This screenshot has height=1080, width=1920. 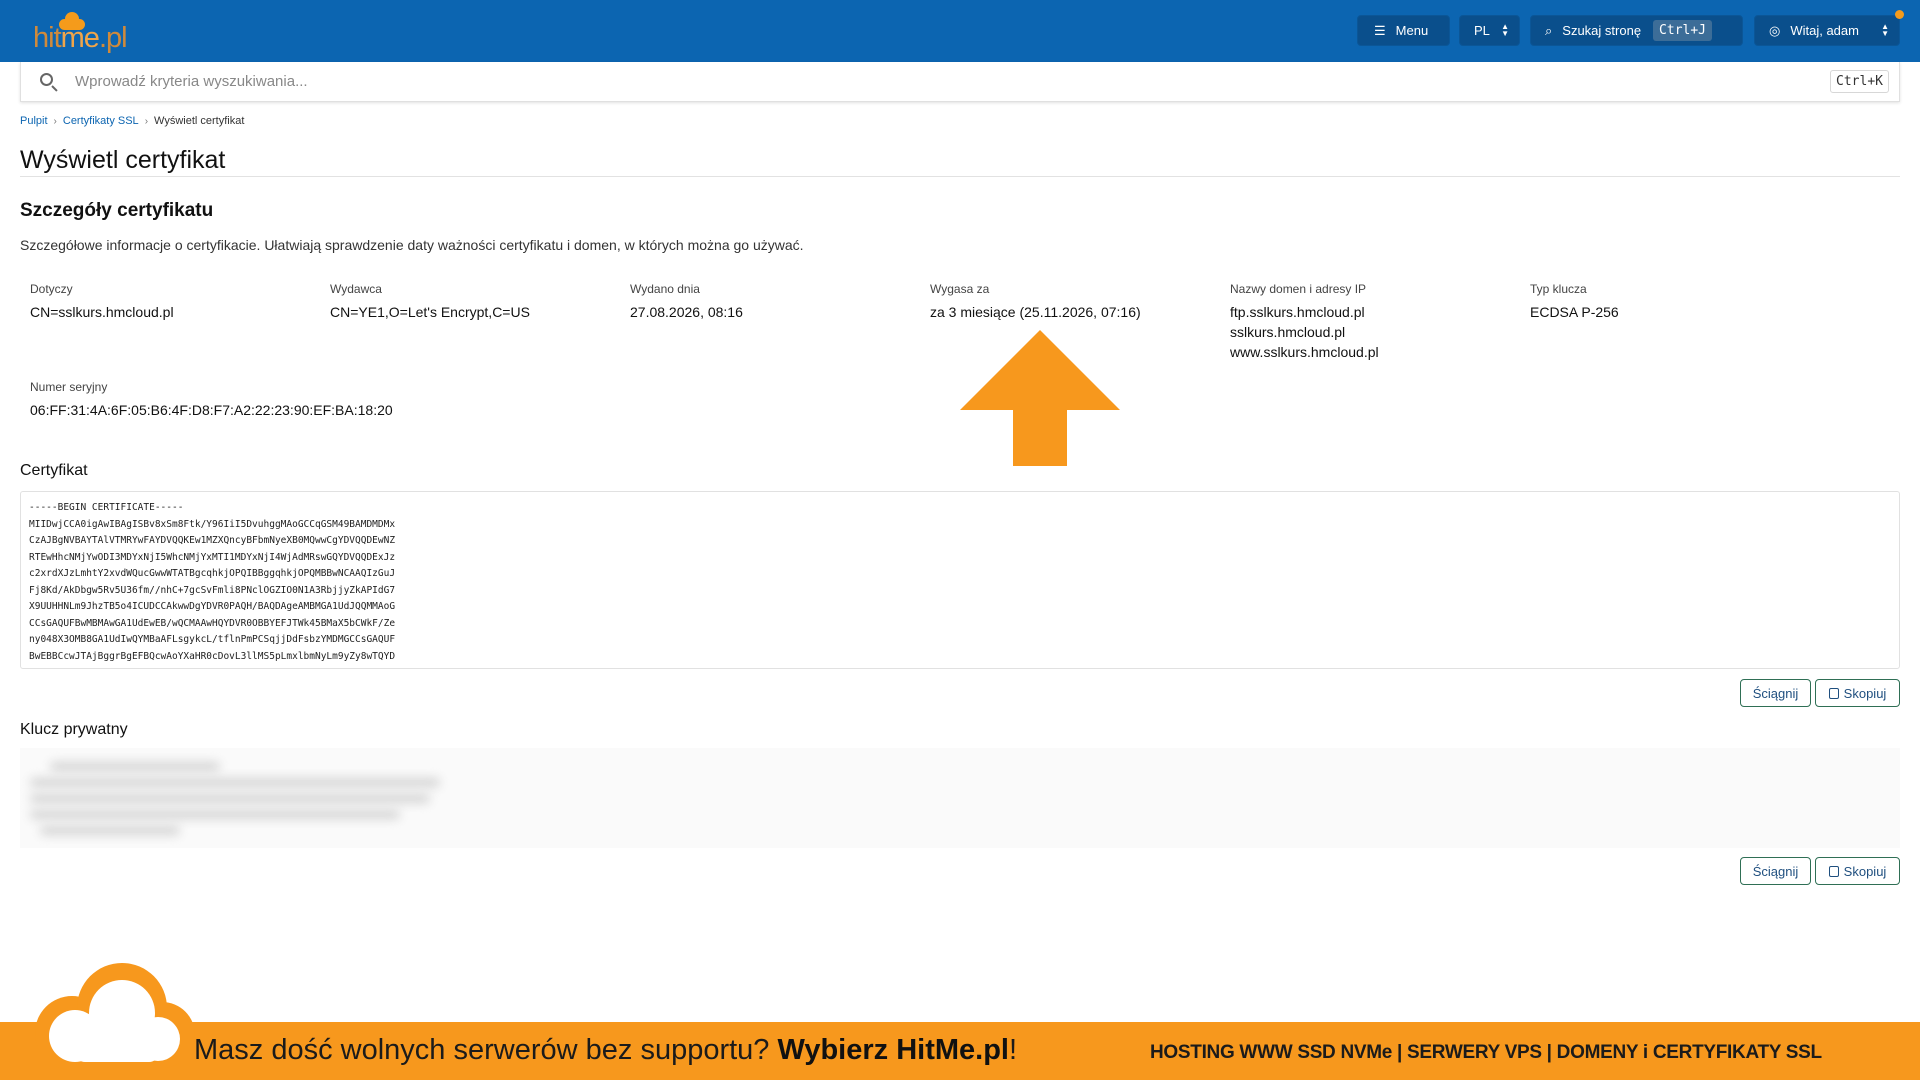 I want to click on search-icon, so click(x=49, y=82).